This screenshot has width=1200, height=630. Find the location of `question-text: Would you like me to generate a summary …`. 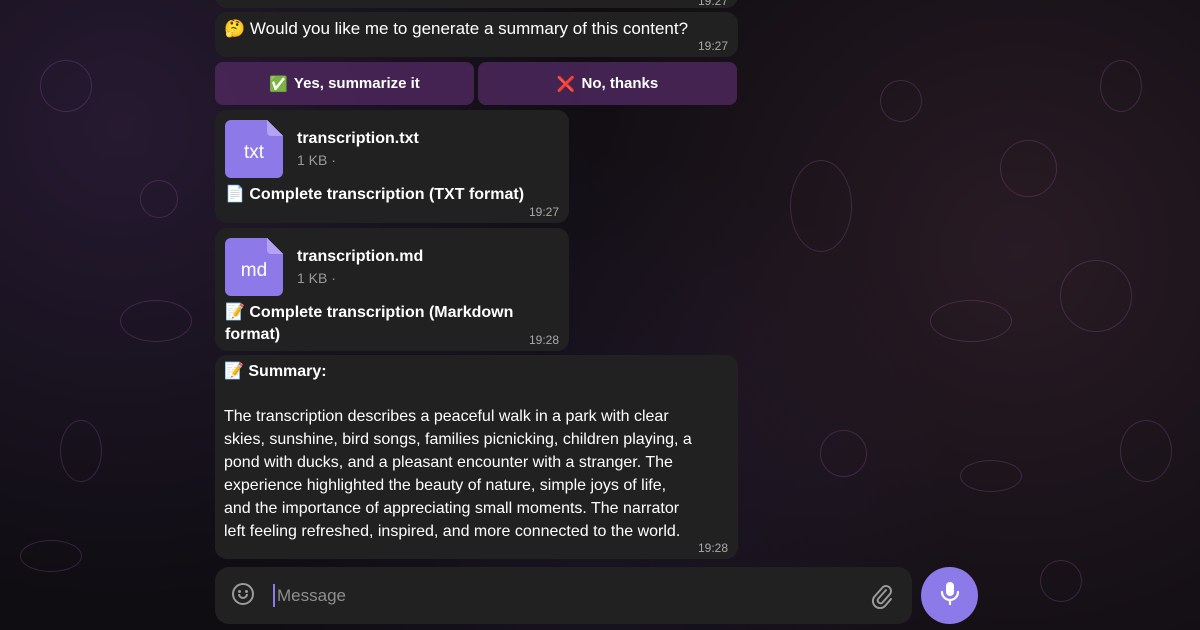

question-text: Would you like me to generate a summary … is located at coordinates (469, 28).